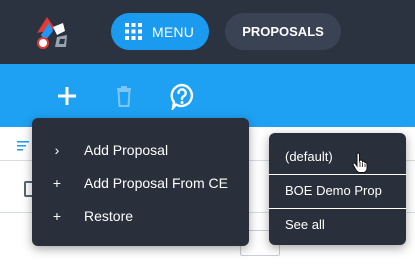  What do you see at coordinates (124, 96) in the screenshot?
I see `trash-icon` at bounding box center [124, 96].